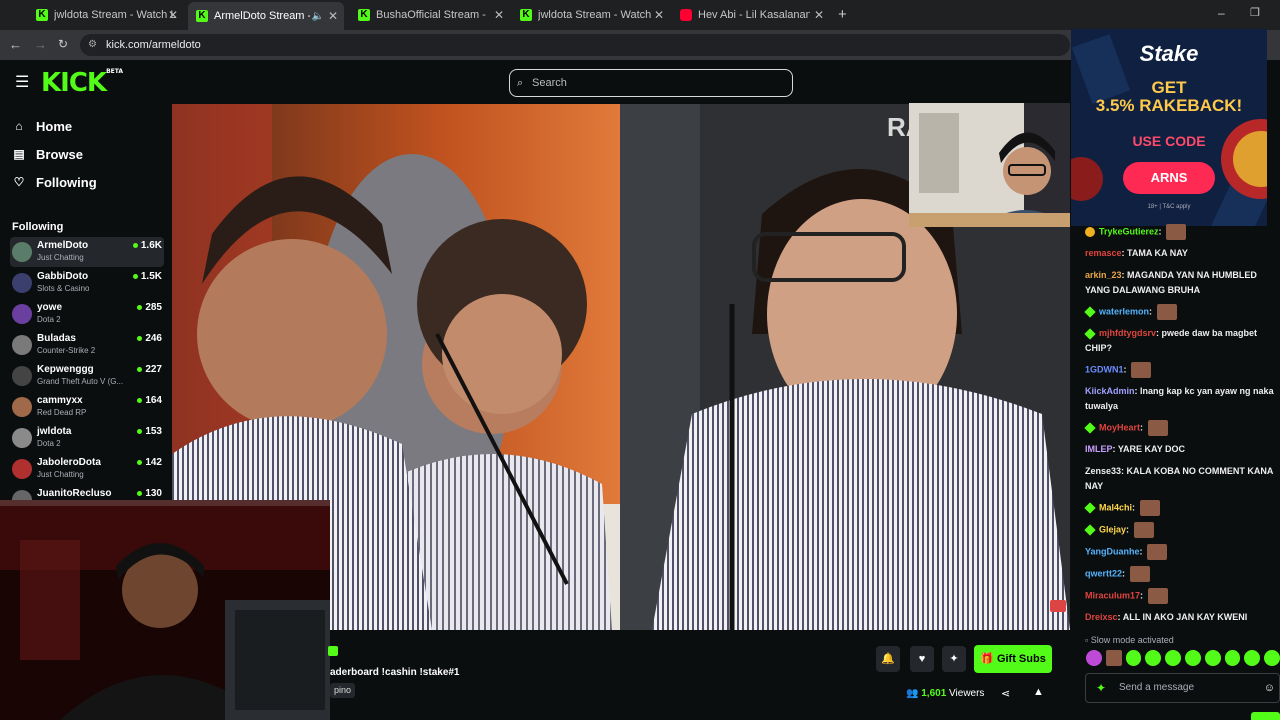 This screenshot has height=720, width=1280. Describe the element at coordinates (651, 83) in the screenshot. I see `search-input: ⌕ Search` at that location.